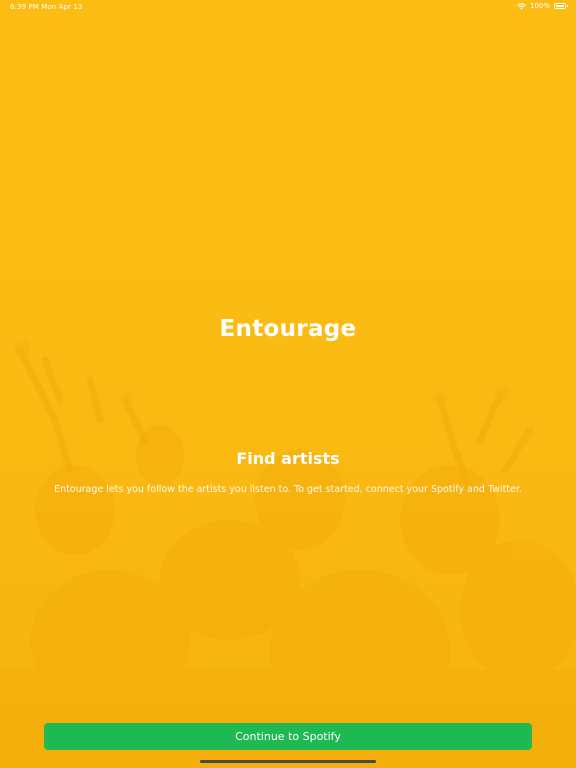 The width and height of the screenshot is (576, 768). I want to click on home-indicator, so click(288, 761).